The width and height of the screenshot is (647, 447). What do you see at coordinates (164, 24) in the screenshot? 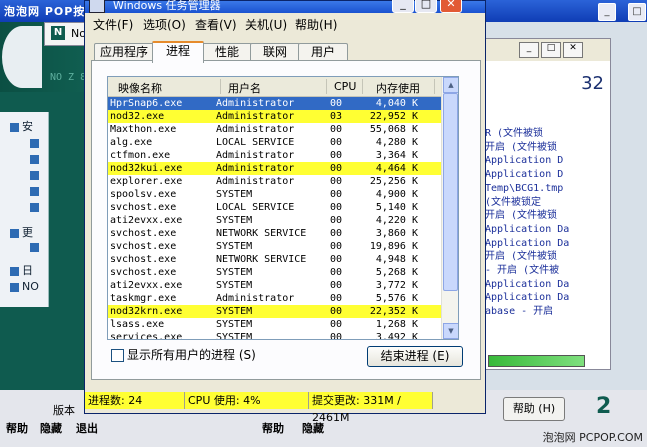
I see `menu-options: 选项(O)` at bounding box center [164, 24].